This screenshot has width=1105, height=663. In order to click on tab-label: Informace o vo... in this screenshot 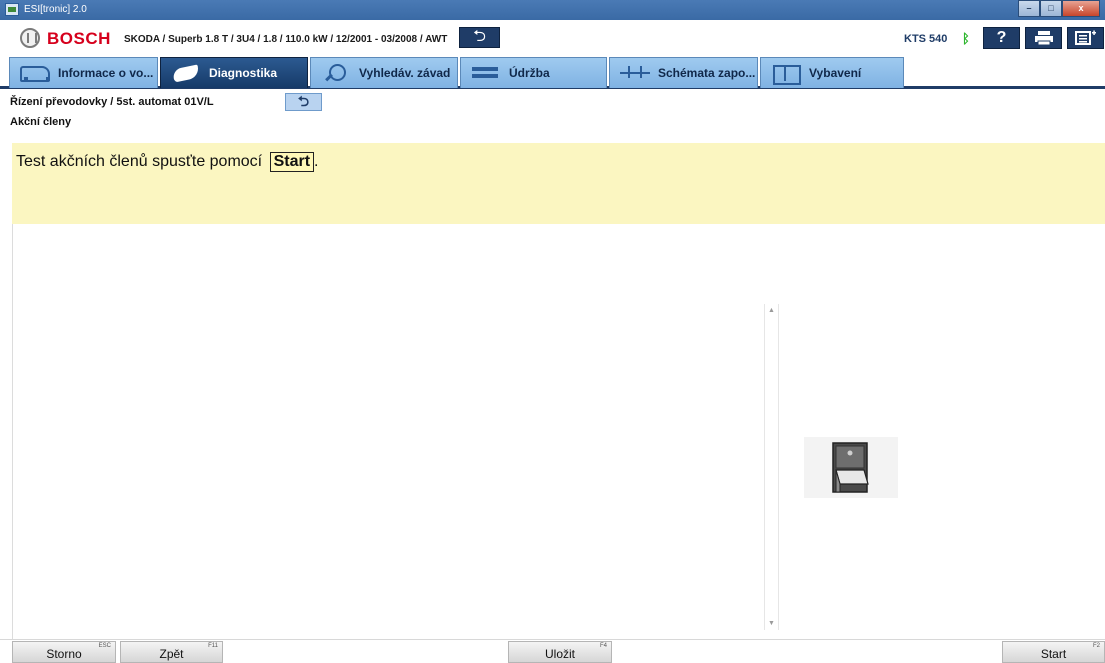, I will do `click(106, 73)`.